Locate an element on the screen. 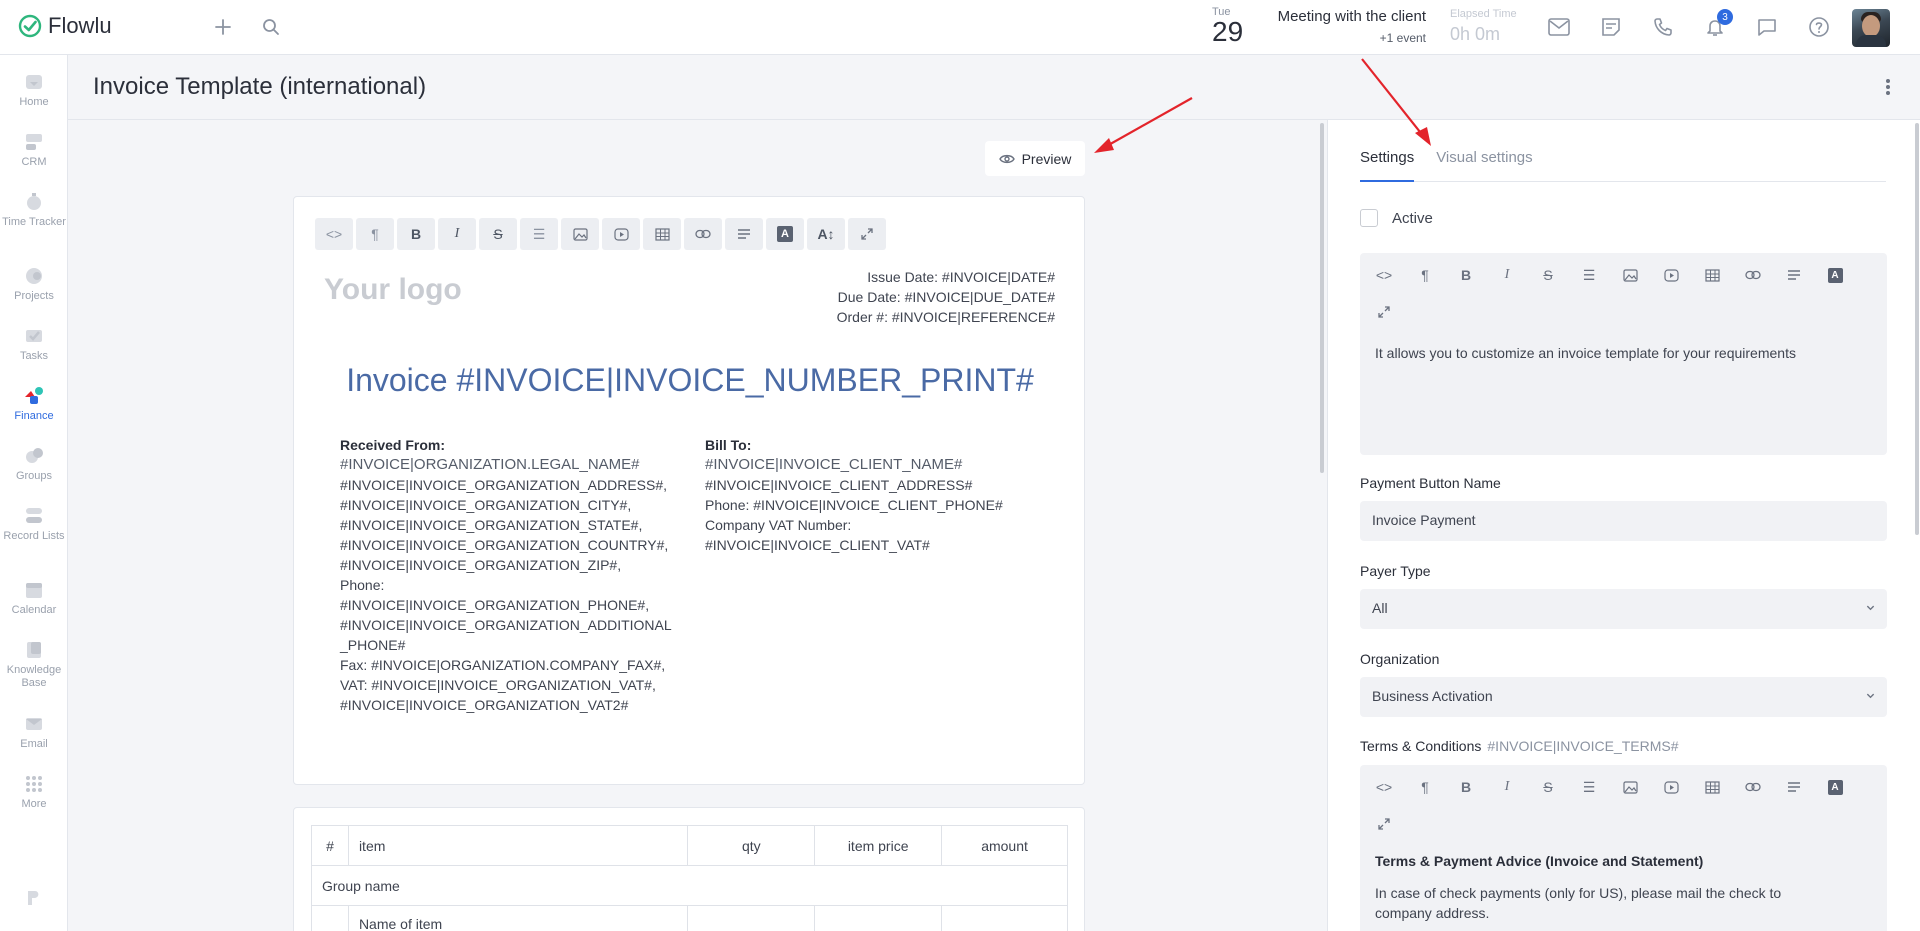  organization-select: Business Activation is located at coordinates (1623, 697).